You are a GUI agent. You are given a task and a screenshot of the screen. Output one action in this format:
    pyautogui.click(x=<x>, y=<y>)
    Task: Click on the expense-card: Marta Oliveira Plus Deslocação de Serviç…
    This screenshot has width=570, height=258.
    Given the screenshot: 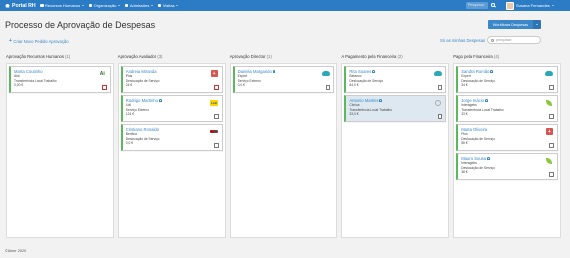 What is the action you would take?
    pyautogui.click(x=507, y=137)
    